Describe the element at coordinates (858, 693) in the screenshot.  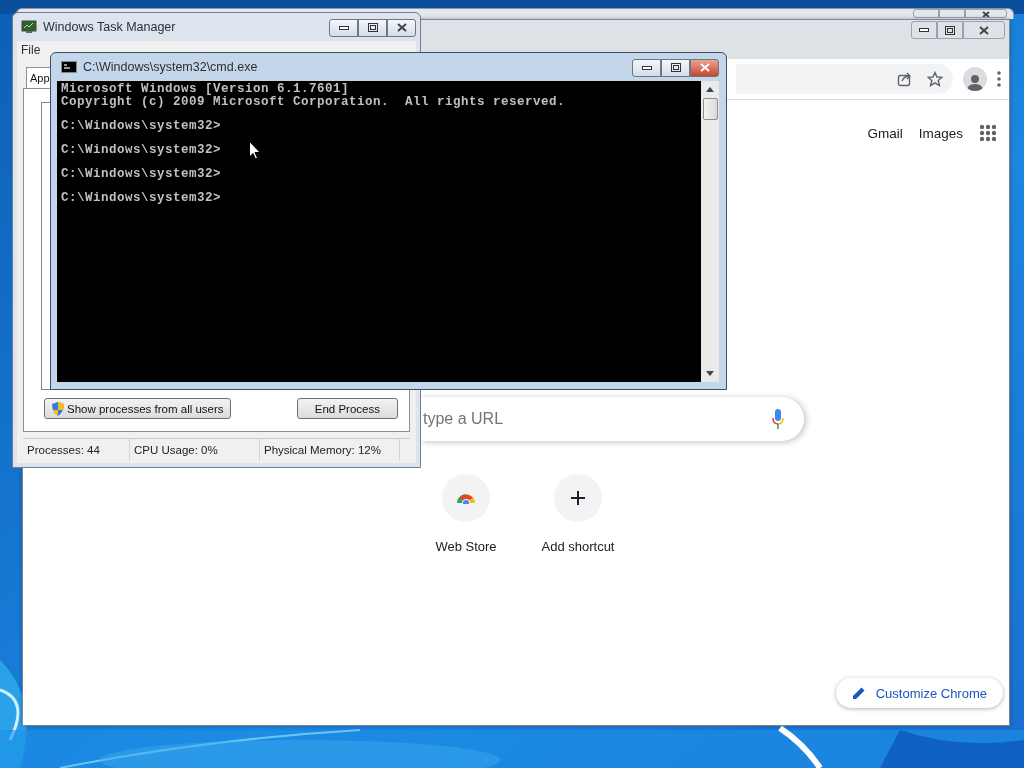
I see `pencil-icon` at that location.